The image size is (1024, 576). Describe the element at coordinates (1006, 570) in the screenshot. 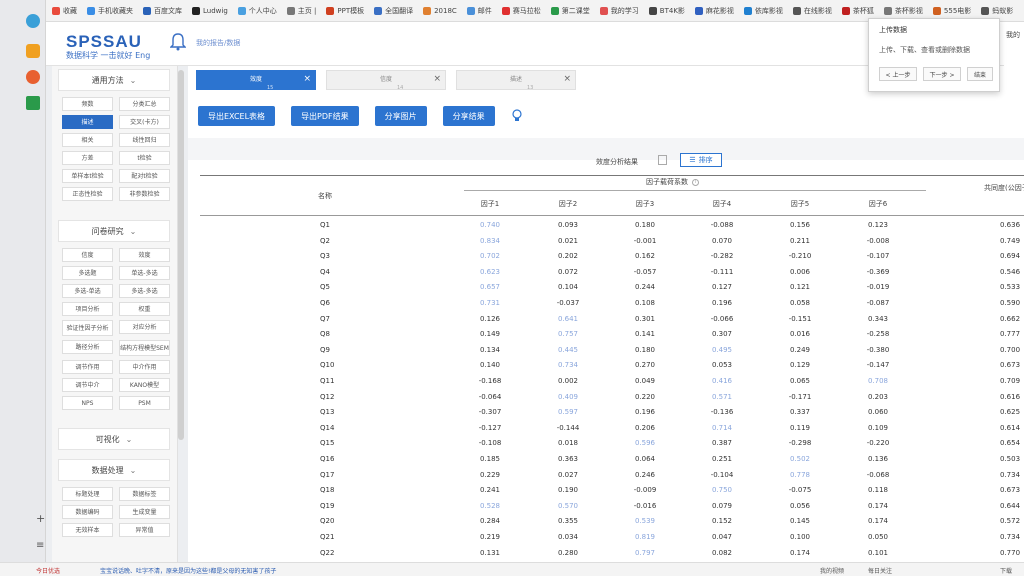

I see `download-link: 下载` at that location.